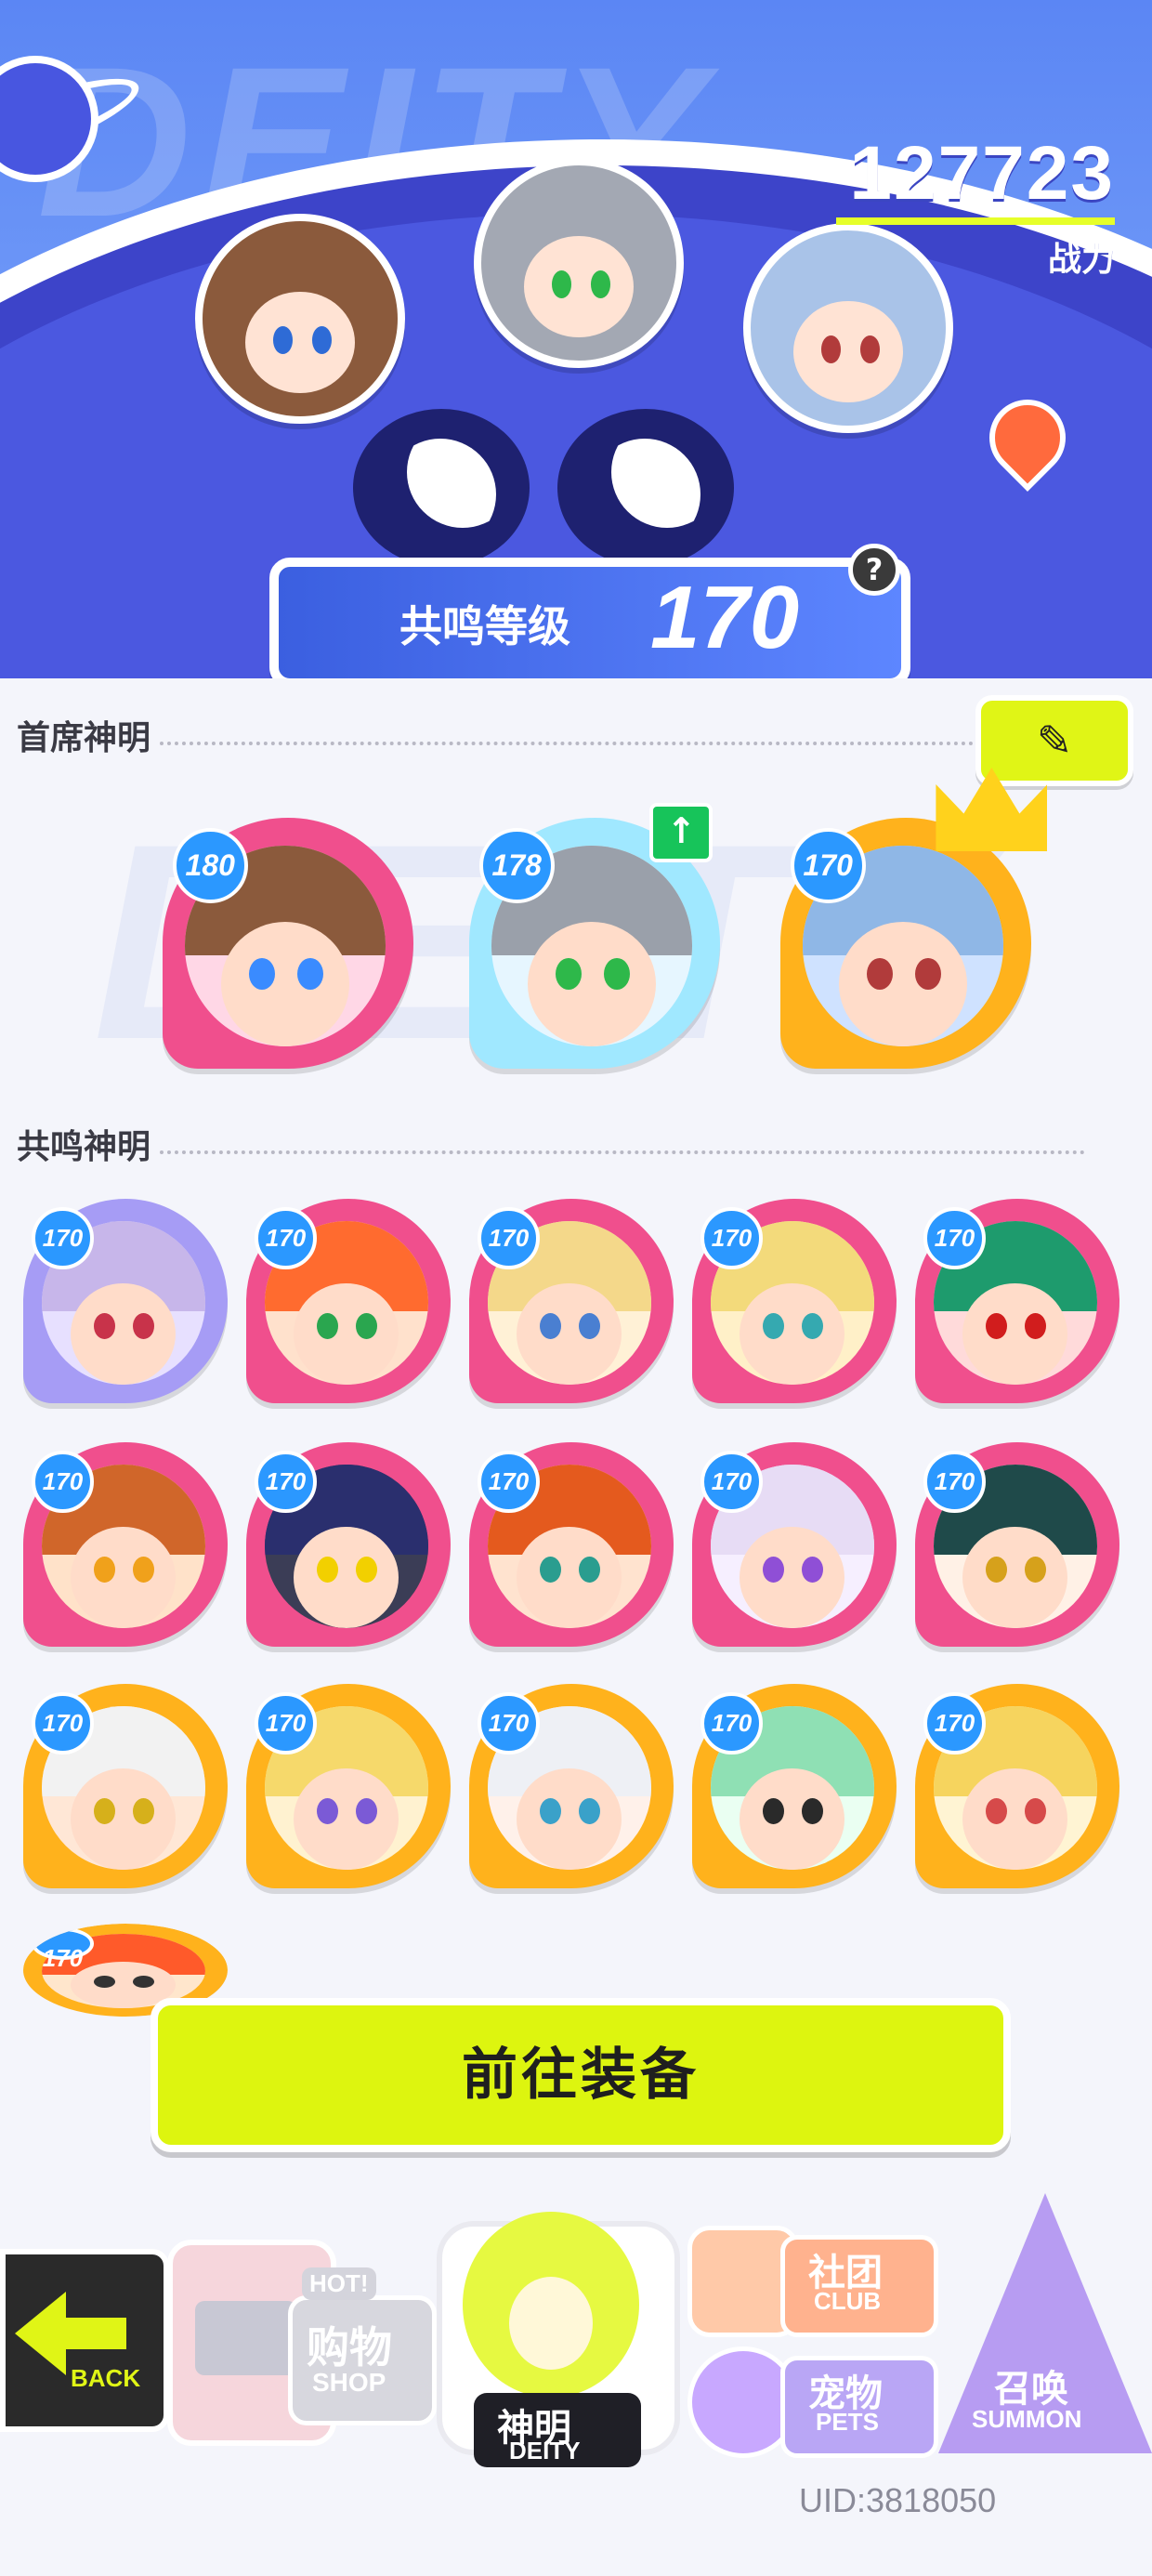  What do you see at coordinates (551, 1144) in the screenshot?
I see `resonant-deity-section-title: 共鸣神明` at bounding box center [551, 1144].